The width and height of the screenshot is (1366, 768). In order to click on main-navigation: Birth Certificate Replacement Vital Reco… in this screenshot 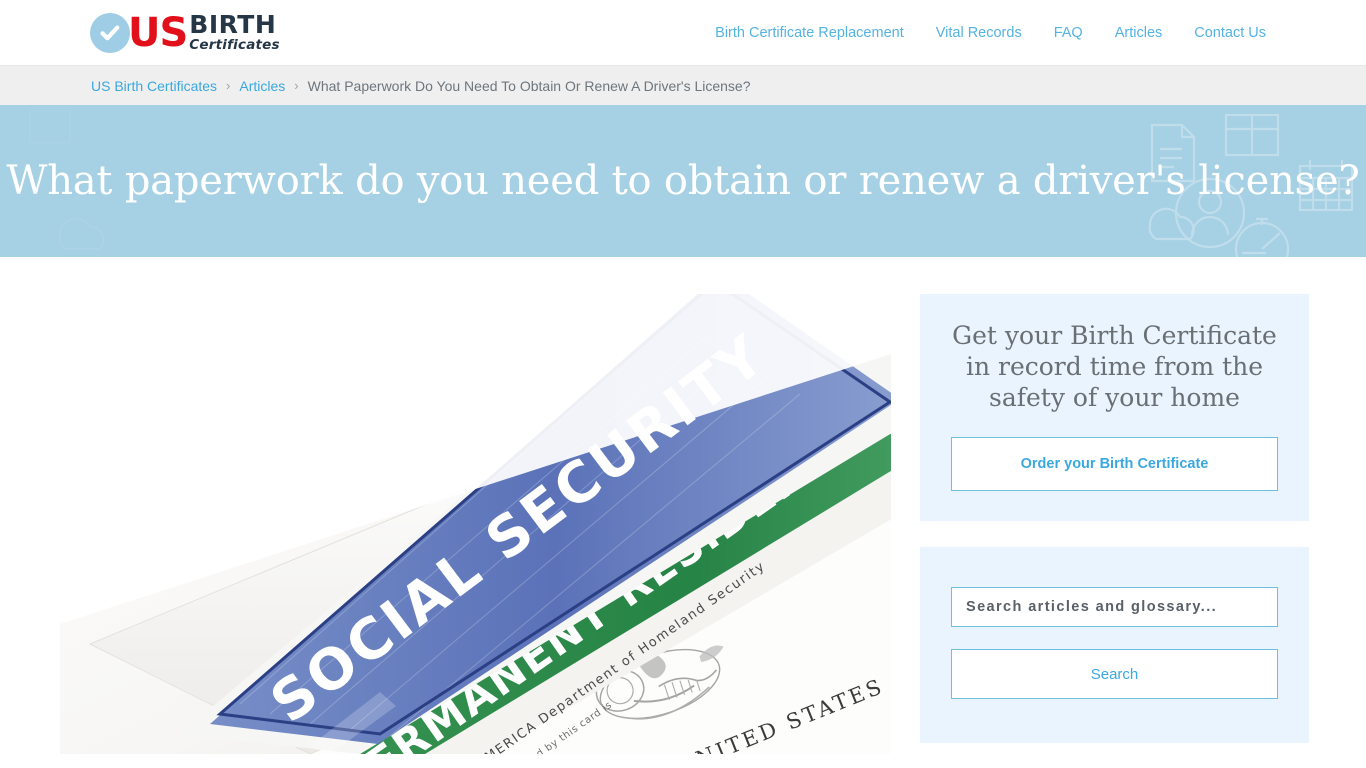, I will do `click(990, 32)`.